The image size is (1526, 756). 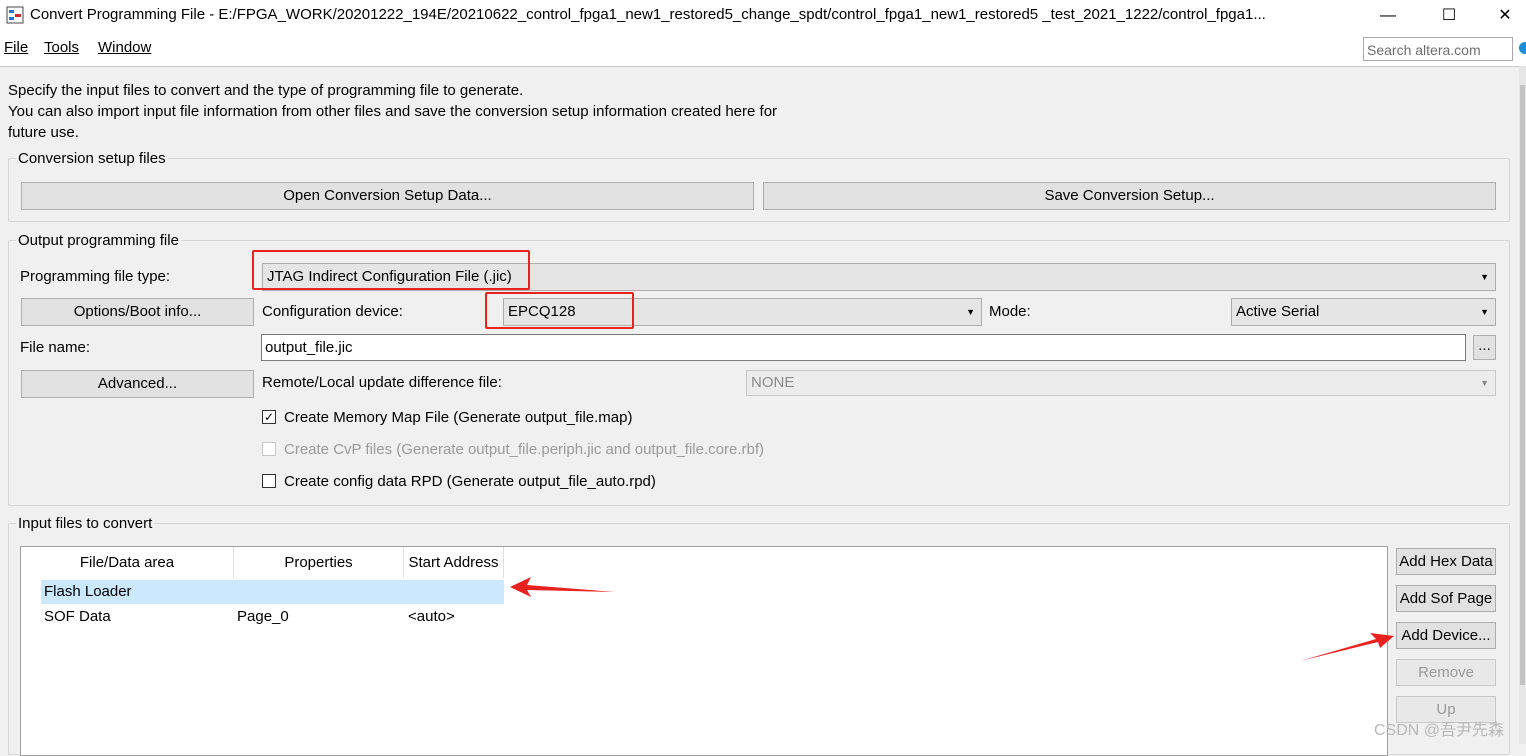 I want to click on add-hex-data-button: Add Hex Data, so click(x=1446, y=561).